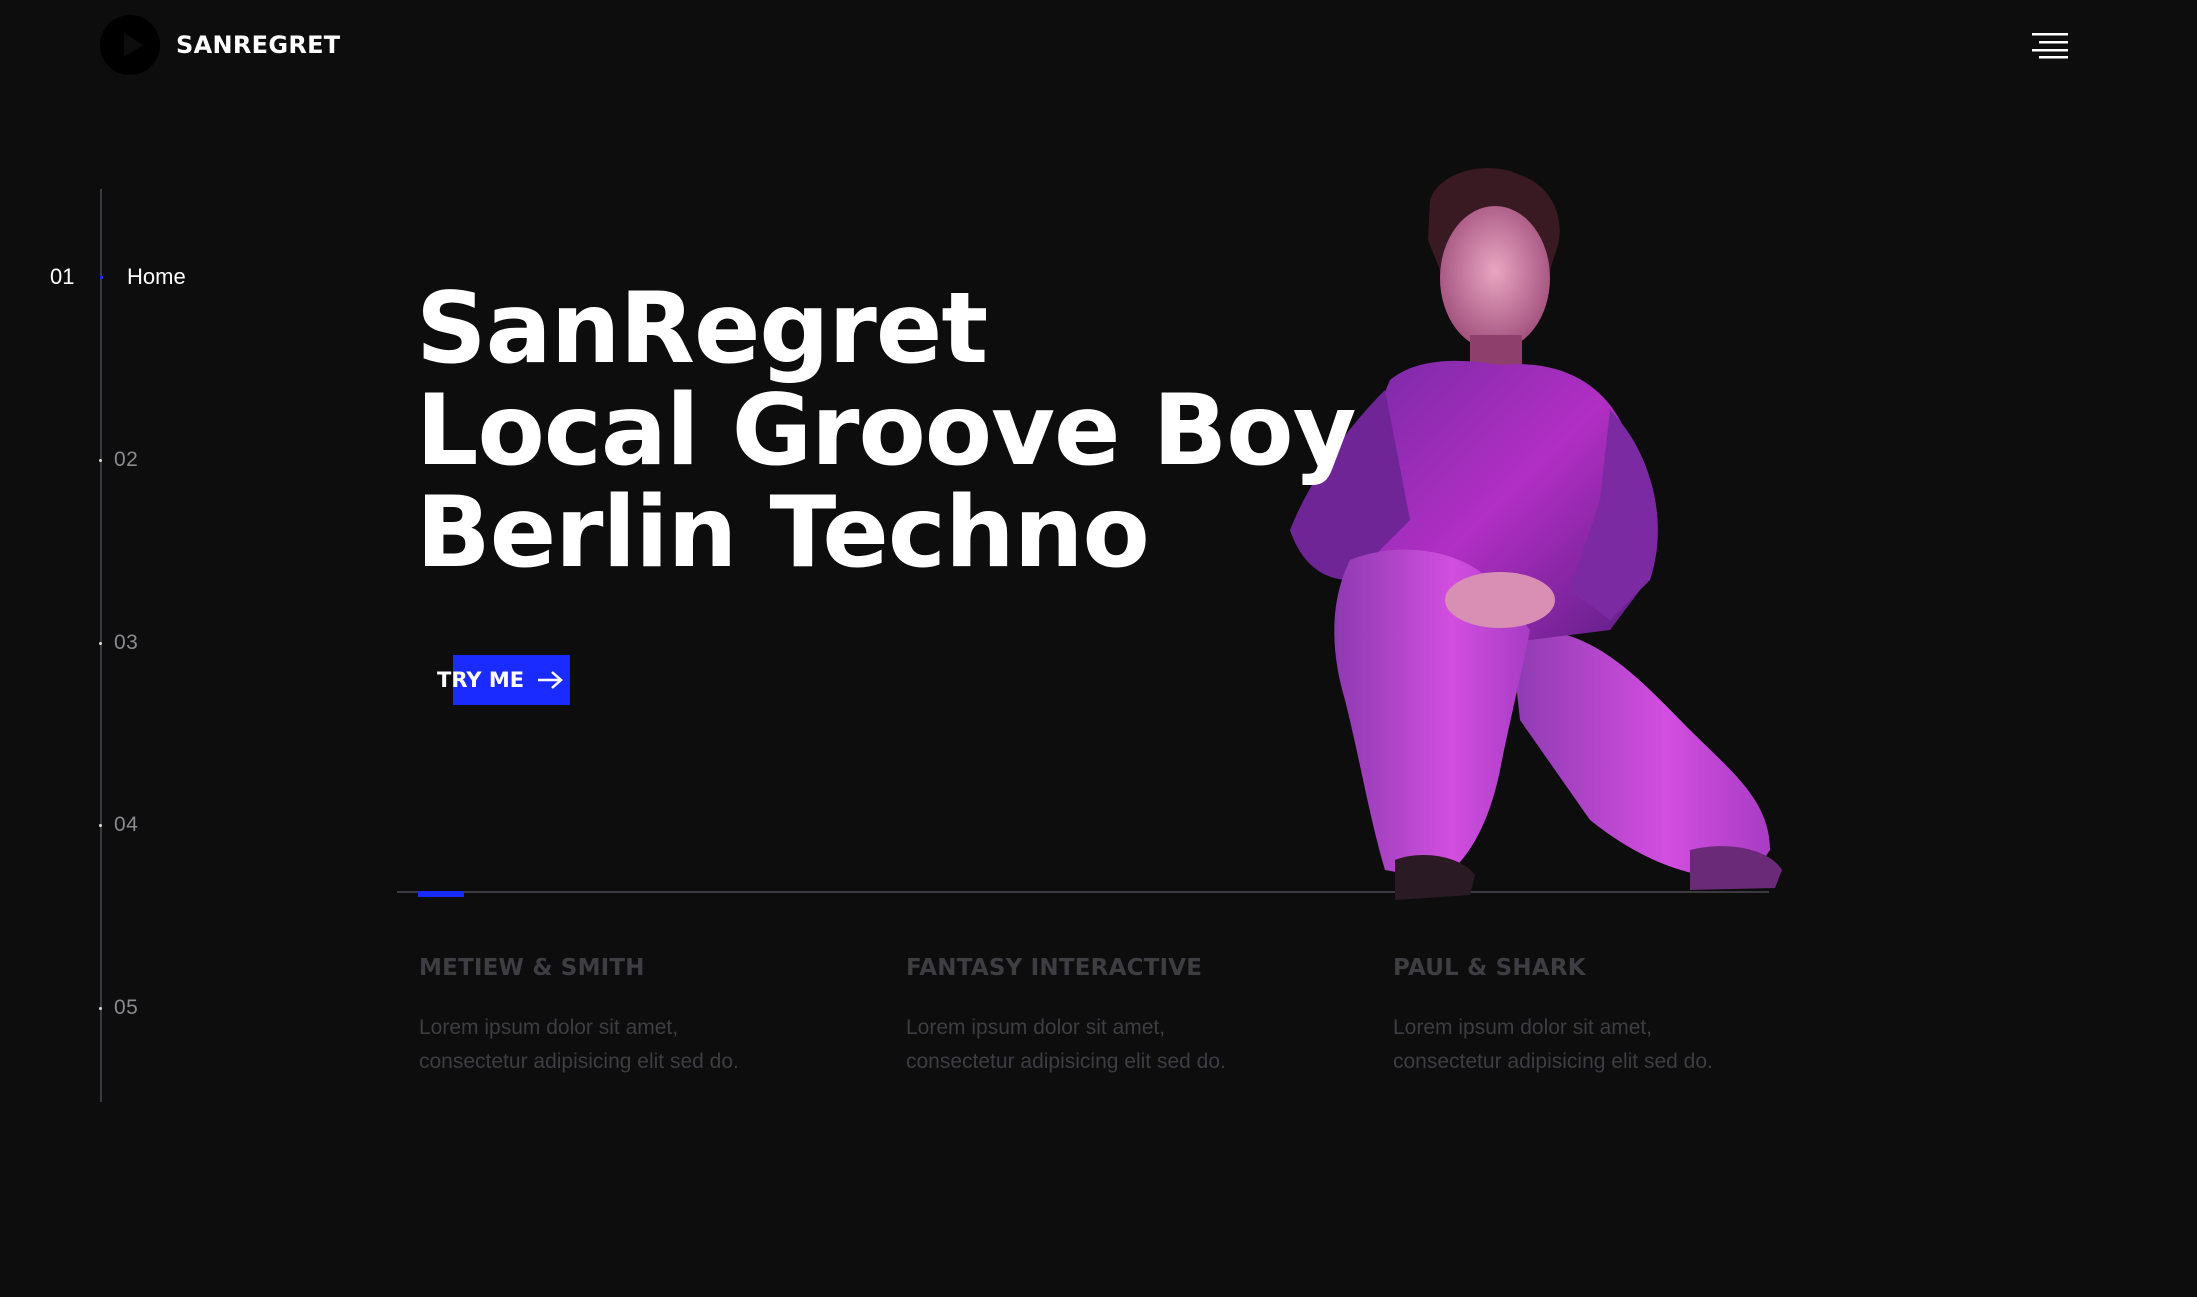 The image size is (2197, 1297). I want to click on client-name: METIEW & SMITH, so click(532, 968).